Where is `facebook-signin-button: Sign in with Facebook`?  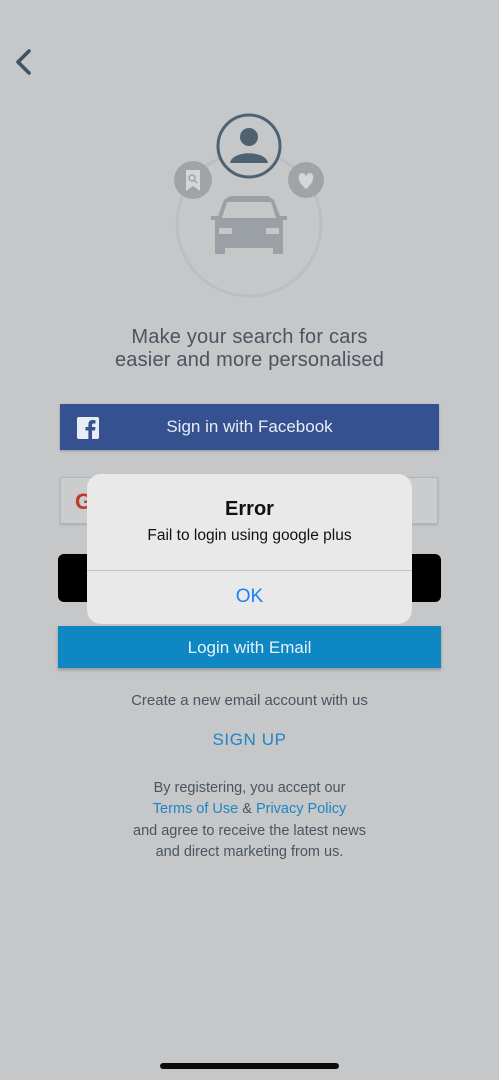 facebook-signin-button: Sign in with Facebook is located at coordinates (249, 427).